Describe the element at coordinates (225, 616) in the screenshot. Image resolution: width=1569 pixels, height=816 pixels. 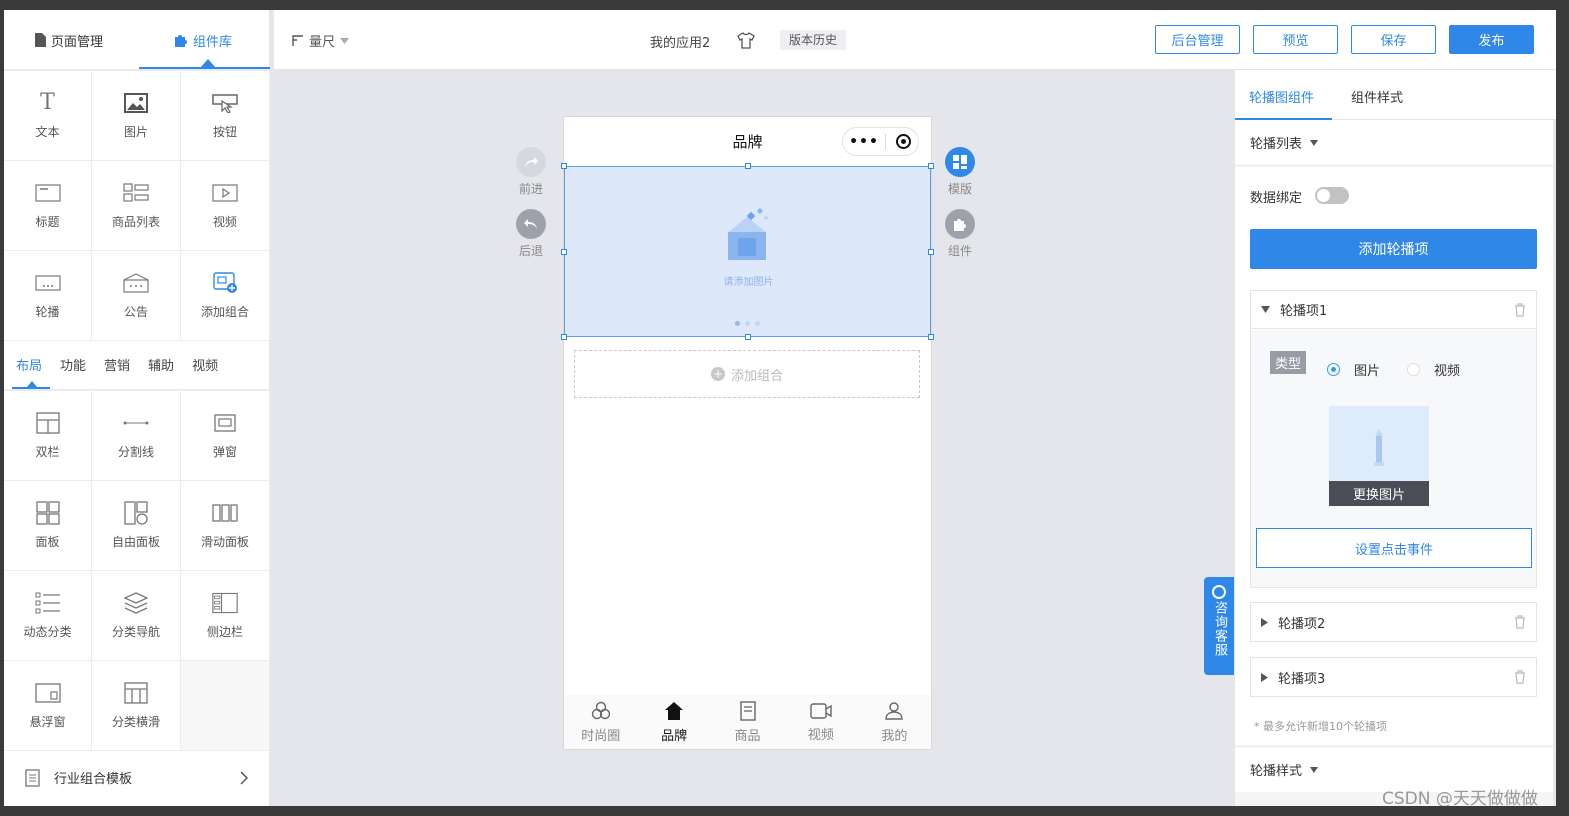
I see `component-sidebar: 侧边栏` at that location.